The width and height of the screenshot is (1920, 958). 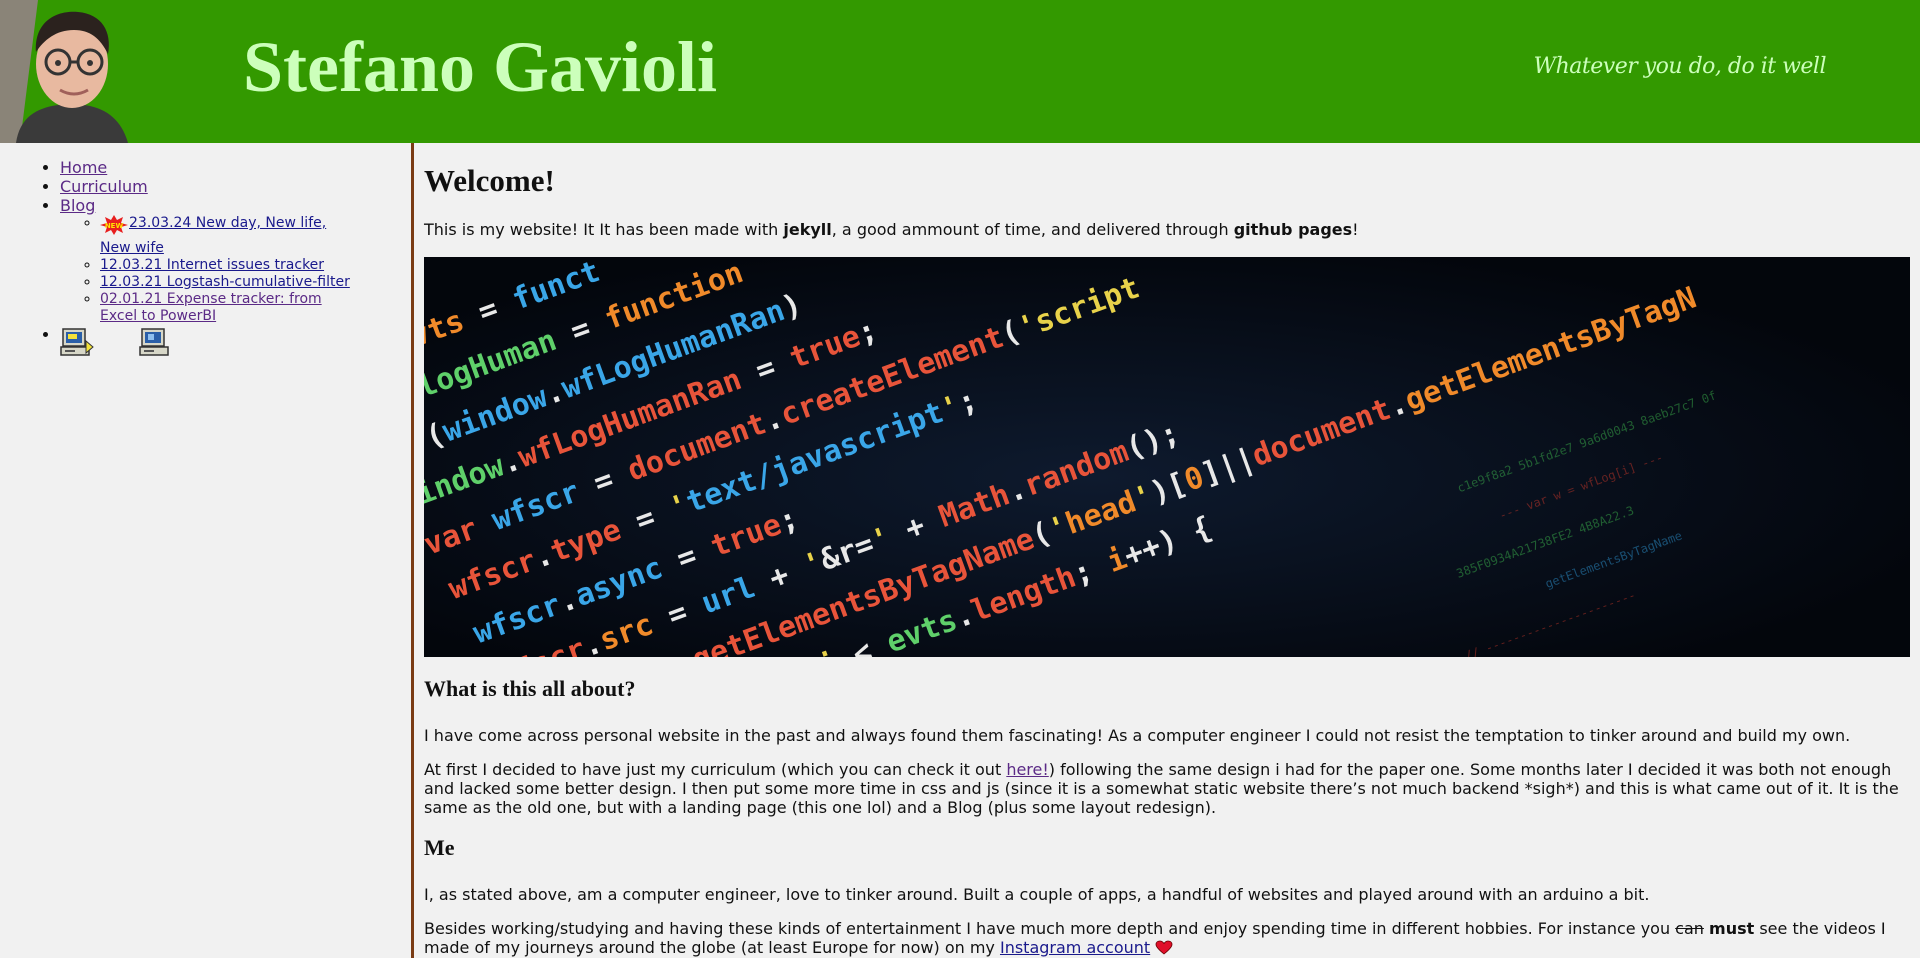 What do you see at coordinates (205, 186) in the screenshot?
I see `nav-item-curriculum: Curriculum` at bounding box center [205, 186].